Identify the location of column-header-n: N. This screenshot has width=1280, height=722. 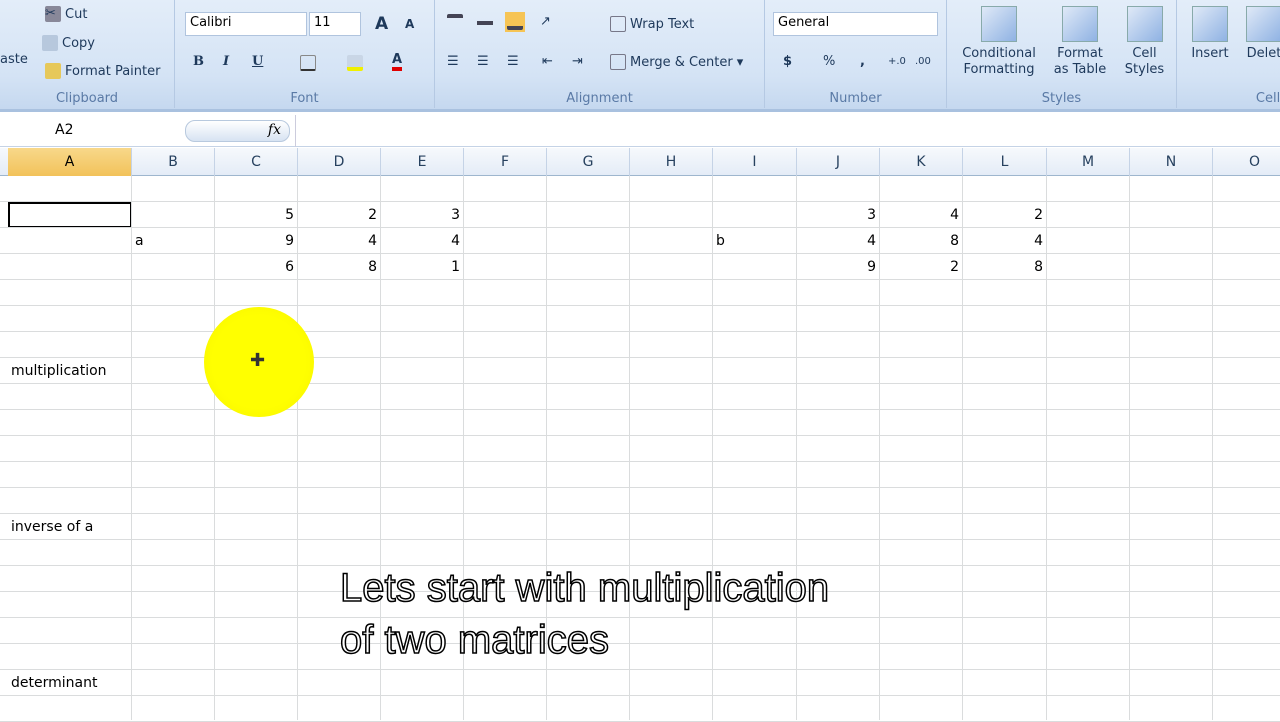
(1171, 162).